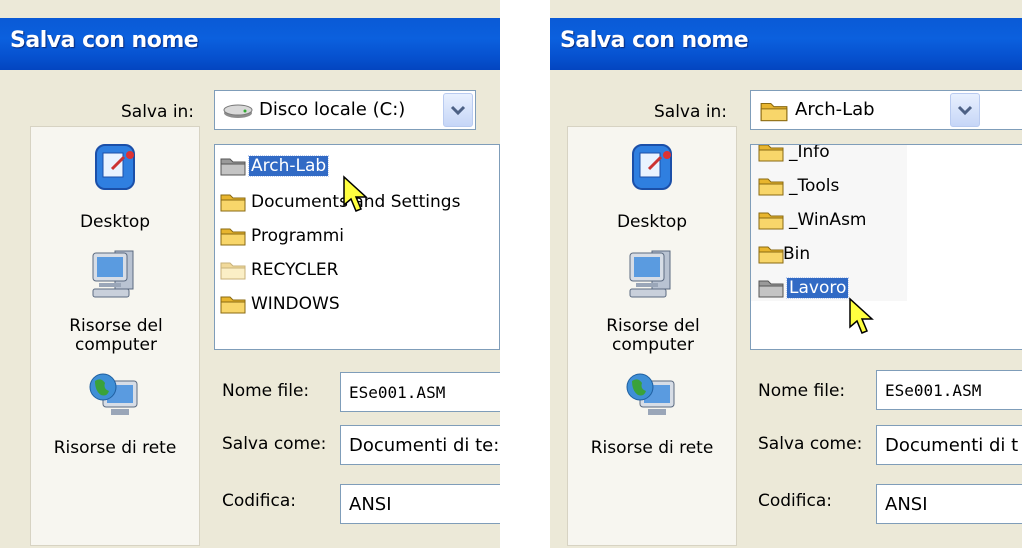 The image size is (1022, 548). What do you see at coordinates (288, 166) in the screenshot?
I see `list-item-label: Arch-Lab` at bounding box center [288, 166].